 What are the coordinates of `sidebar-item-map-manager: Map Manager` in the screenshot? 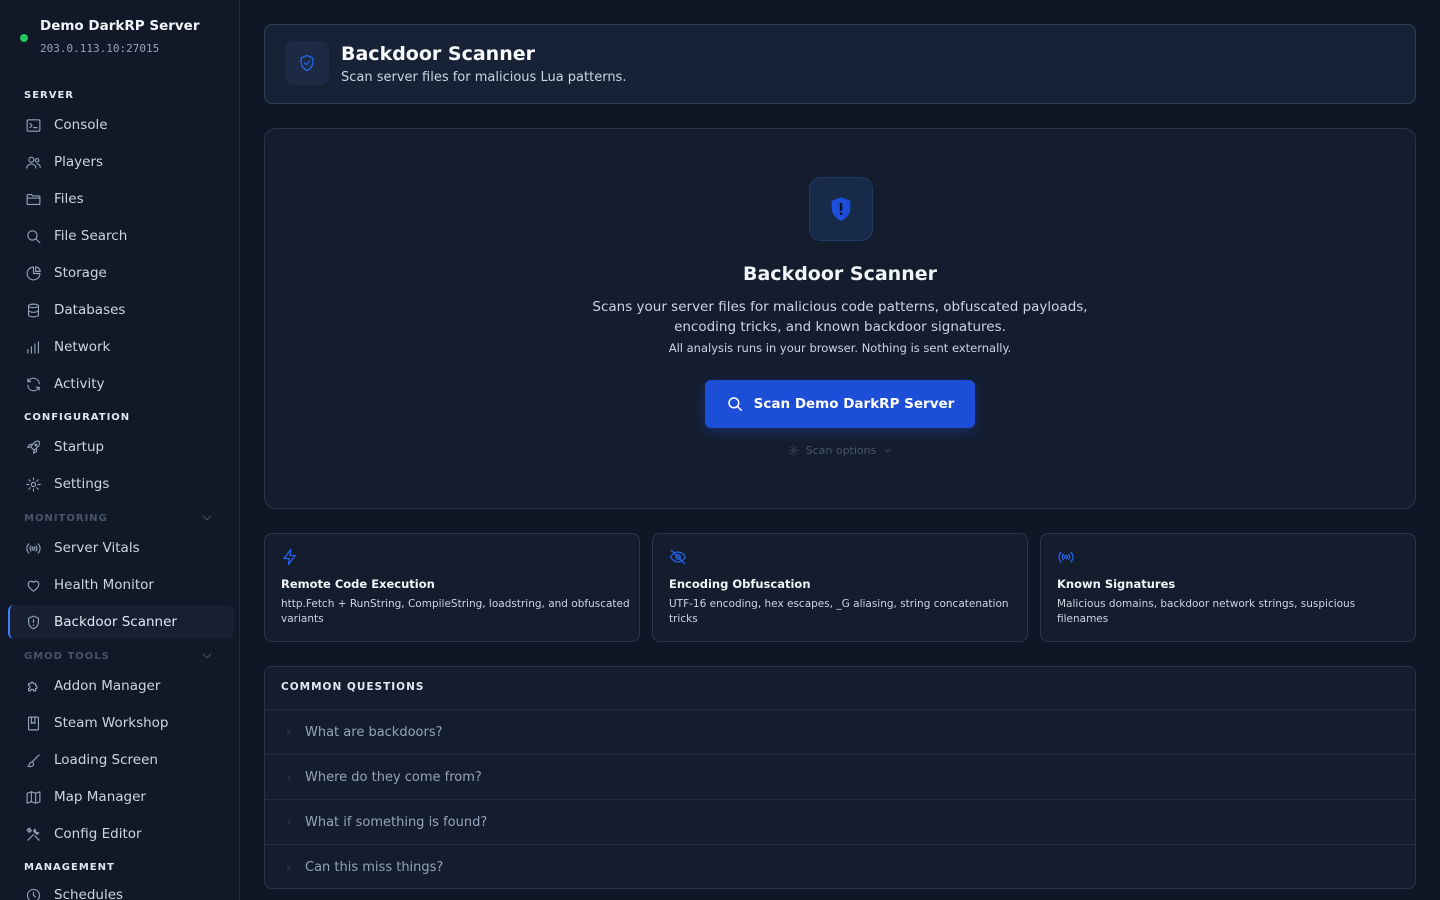 It's located at (119, 797).